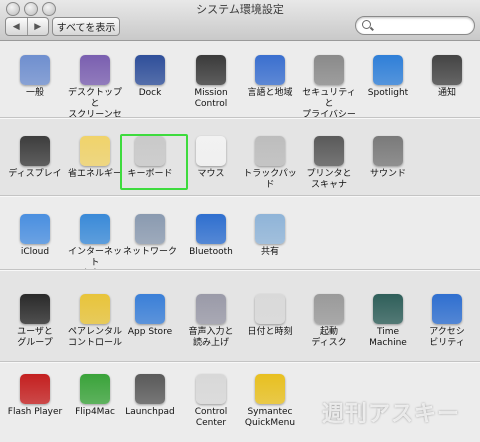  Describe the element at coordinates (35, 236) in the screenshot. I see `pref-pane-icloud: iCloud` at that location.